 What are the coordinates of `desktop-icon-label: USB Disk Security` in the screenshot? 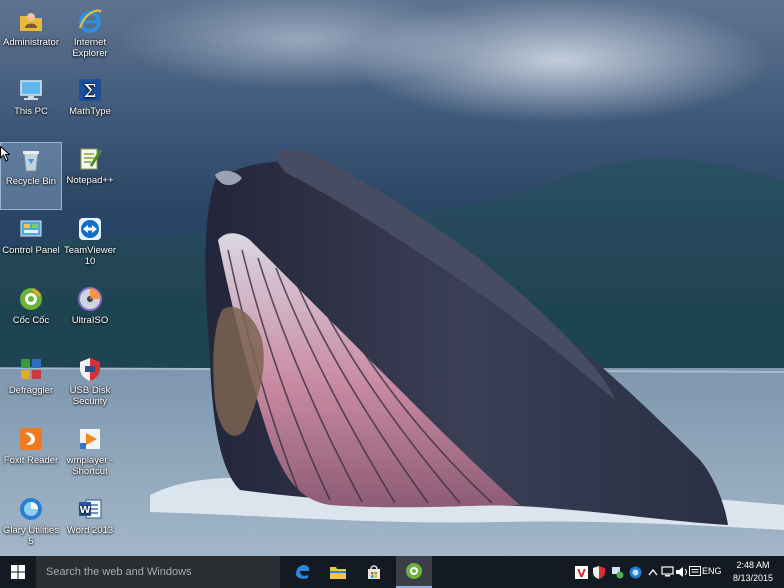 It's located at (90, 396).